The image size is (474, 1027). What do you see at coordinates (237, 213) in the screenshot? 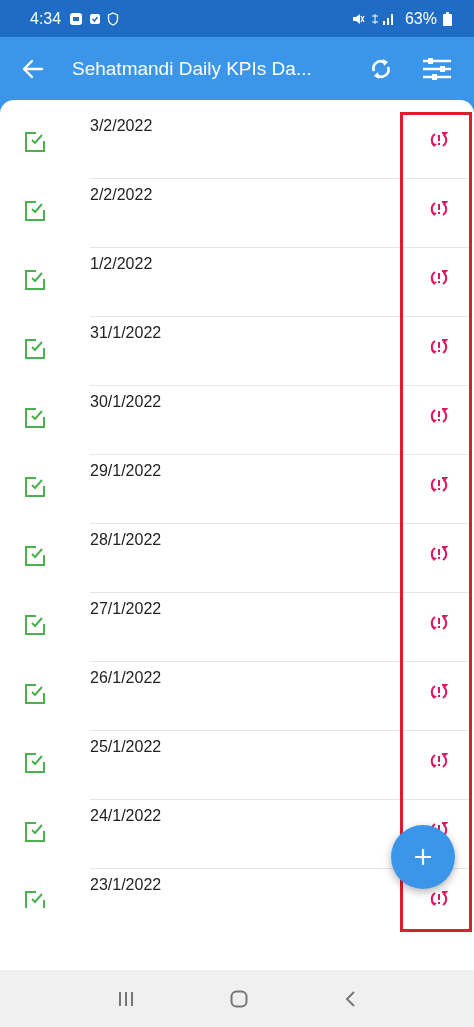
I see `record-row: 2/2/2022` at bounding box center [237, 213].